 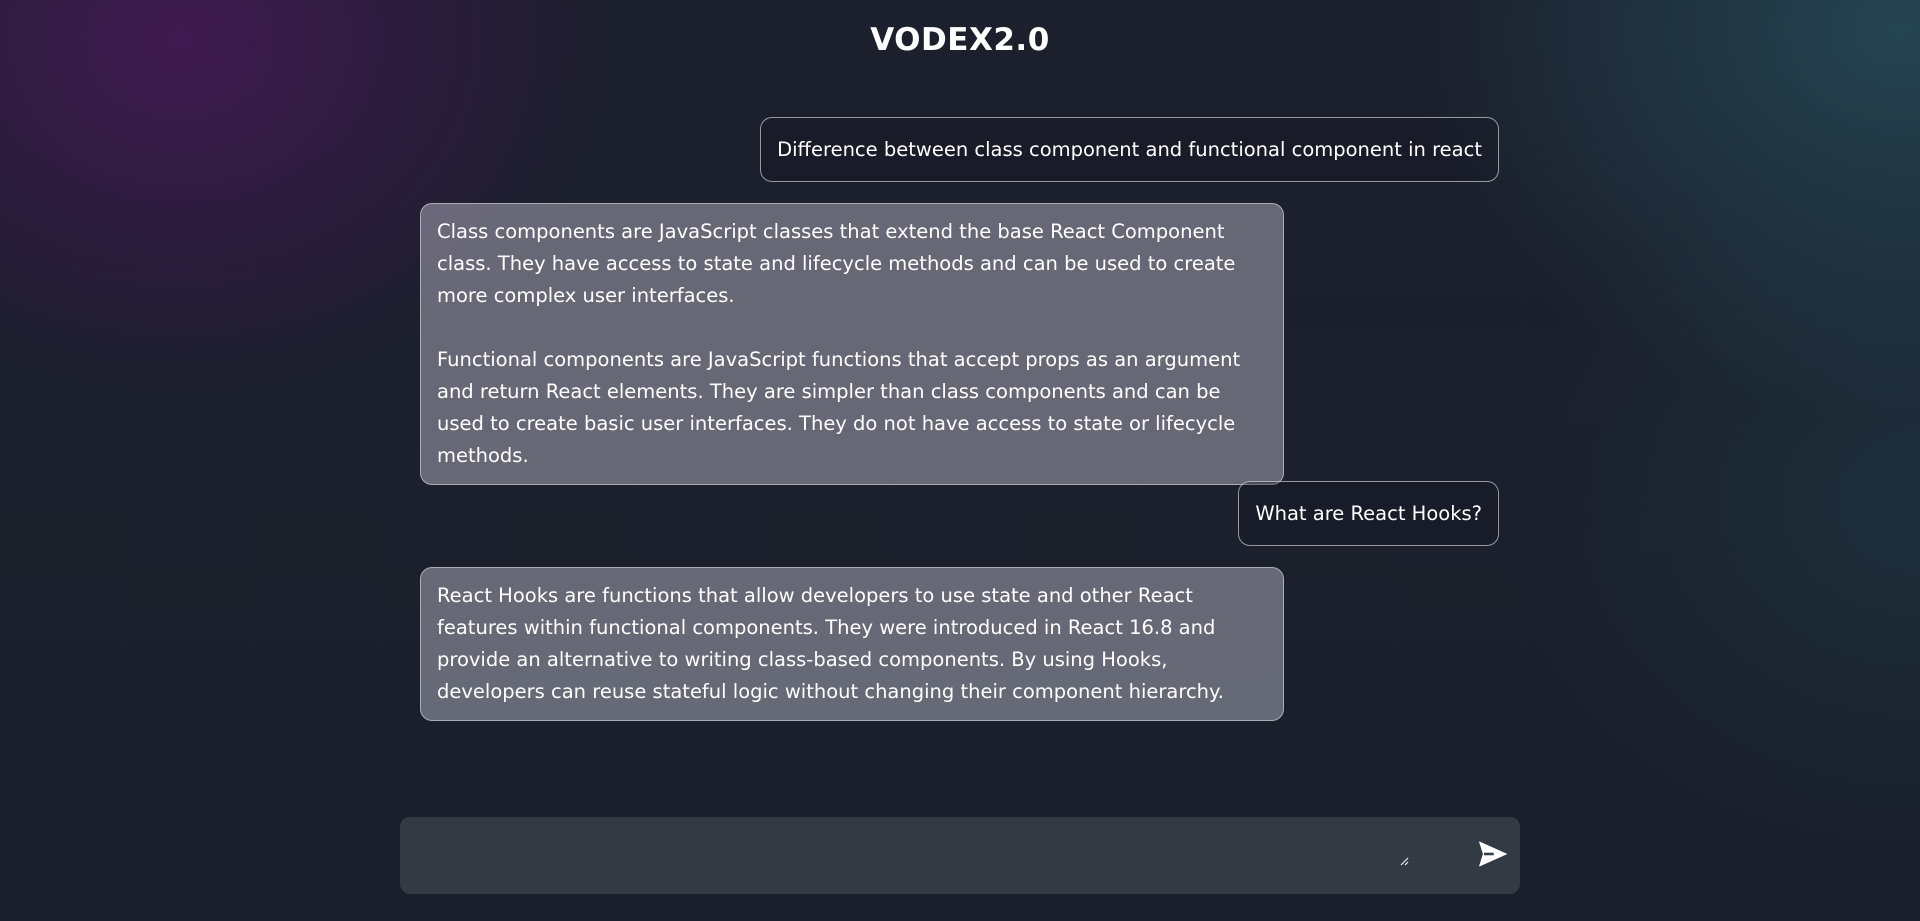 I want to click on send-icon, so click(x=1493, y=854).